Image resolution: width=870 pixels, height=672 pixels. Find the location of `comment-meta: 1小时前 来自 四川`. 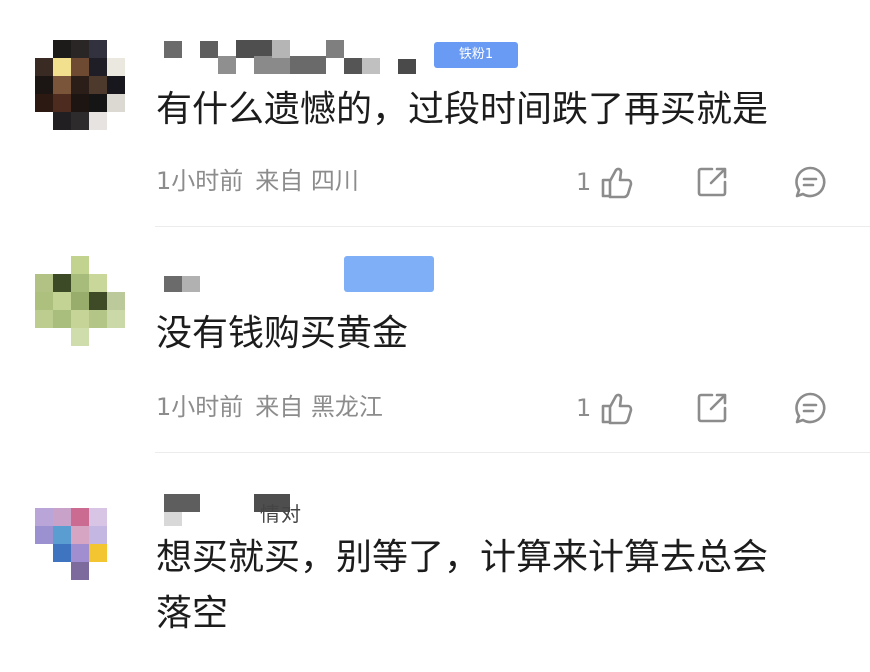

comment-meta: 1小时前 来自 四川 is located at coordinates (263, 181).